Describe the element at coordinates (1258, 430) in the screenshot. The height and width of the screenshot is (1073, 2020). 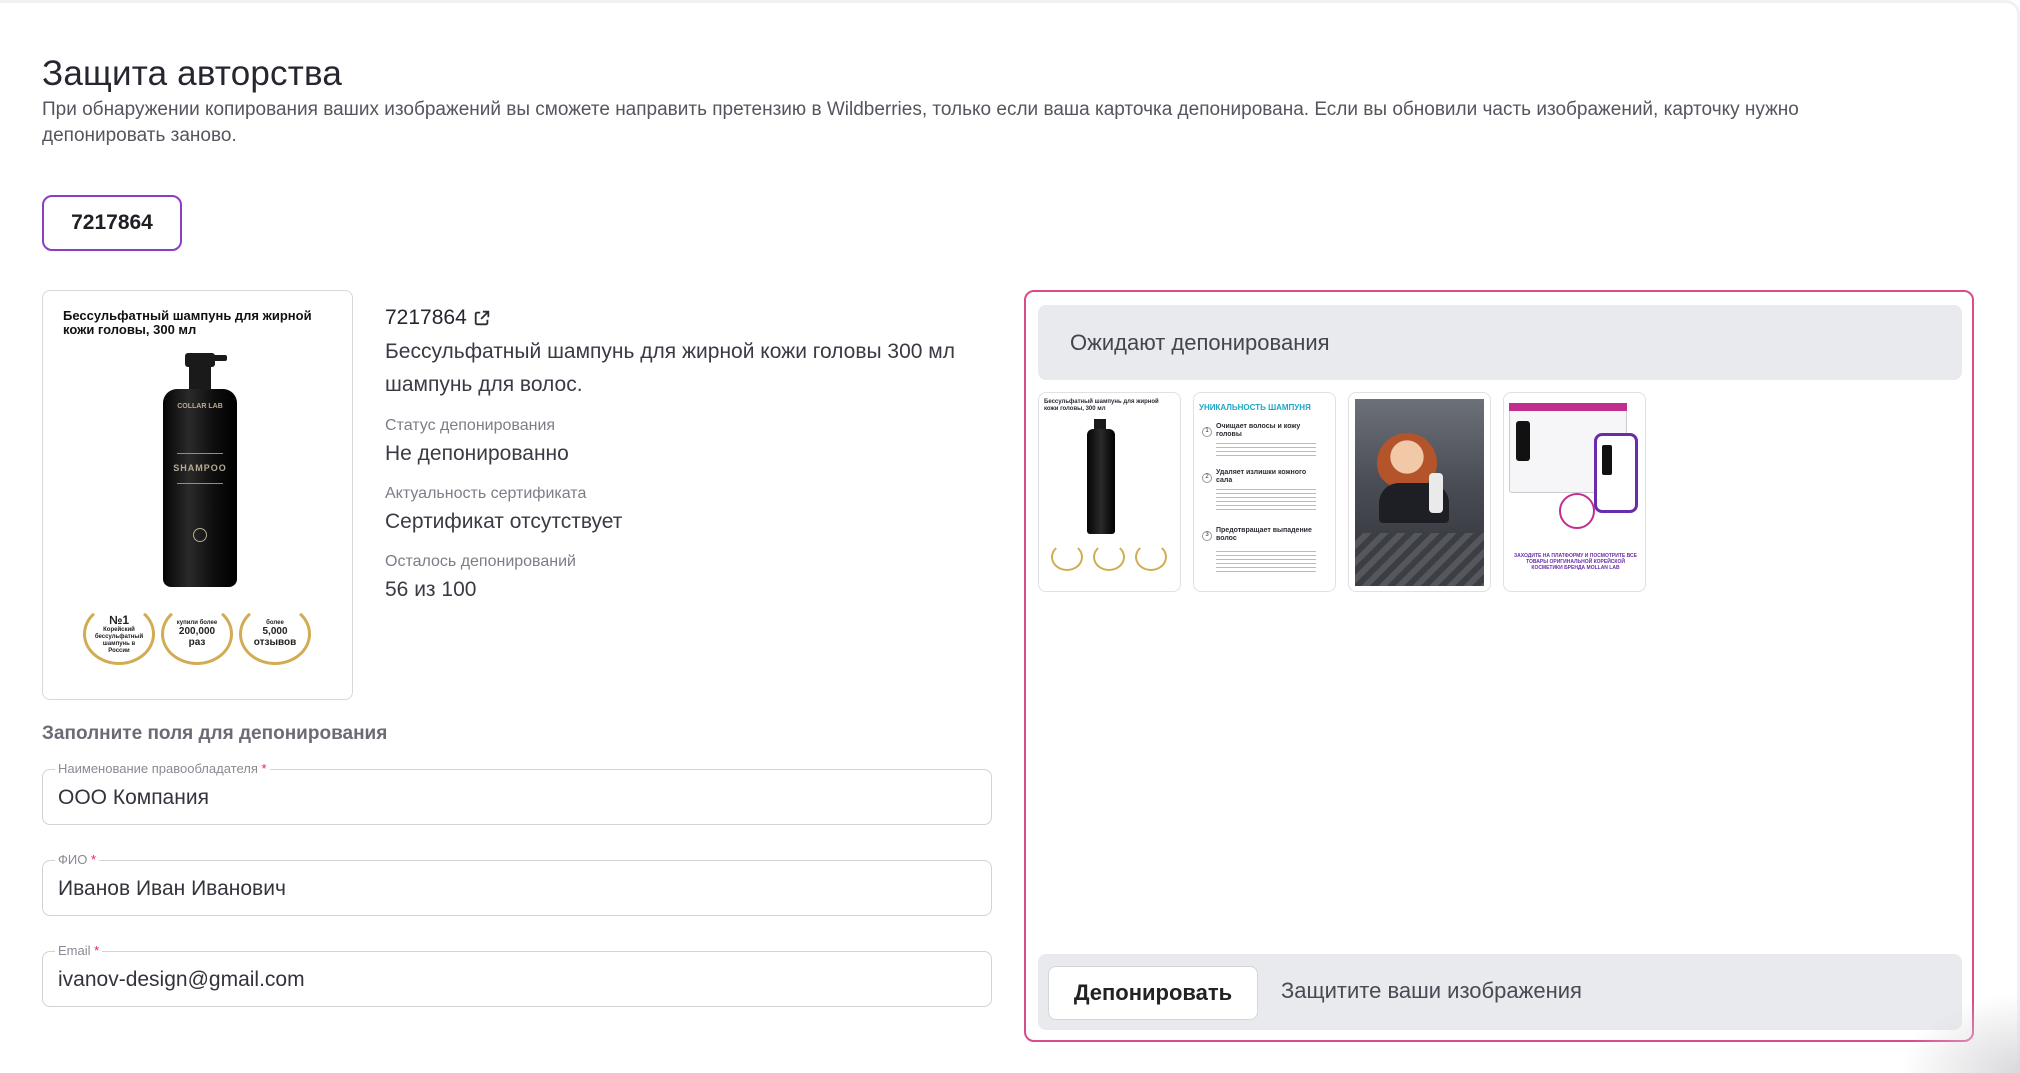
I see `thumb-feature-1: Очищает волосы и кожу головы` at that location.